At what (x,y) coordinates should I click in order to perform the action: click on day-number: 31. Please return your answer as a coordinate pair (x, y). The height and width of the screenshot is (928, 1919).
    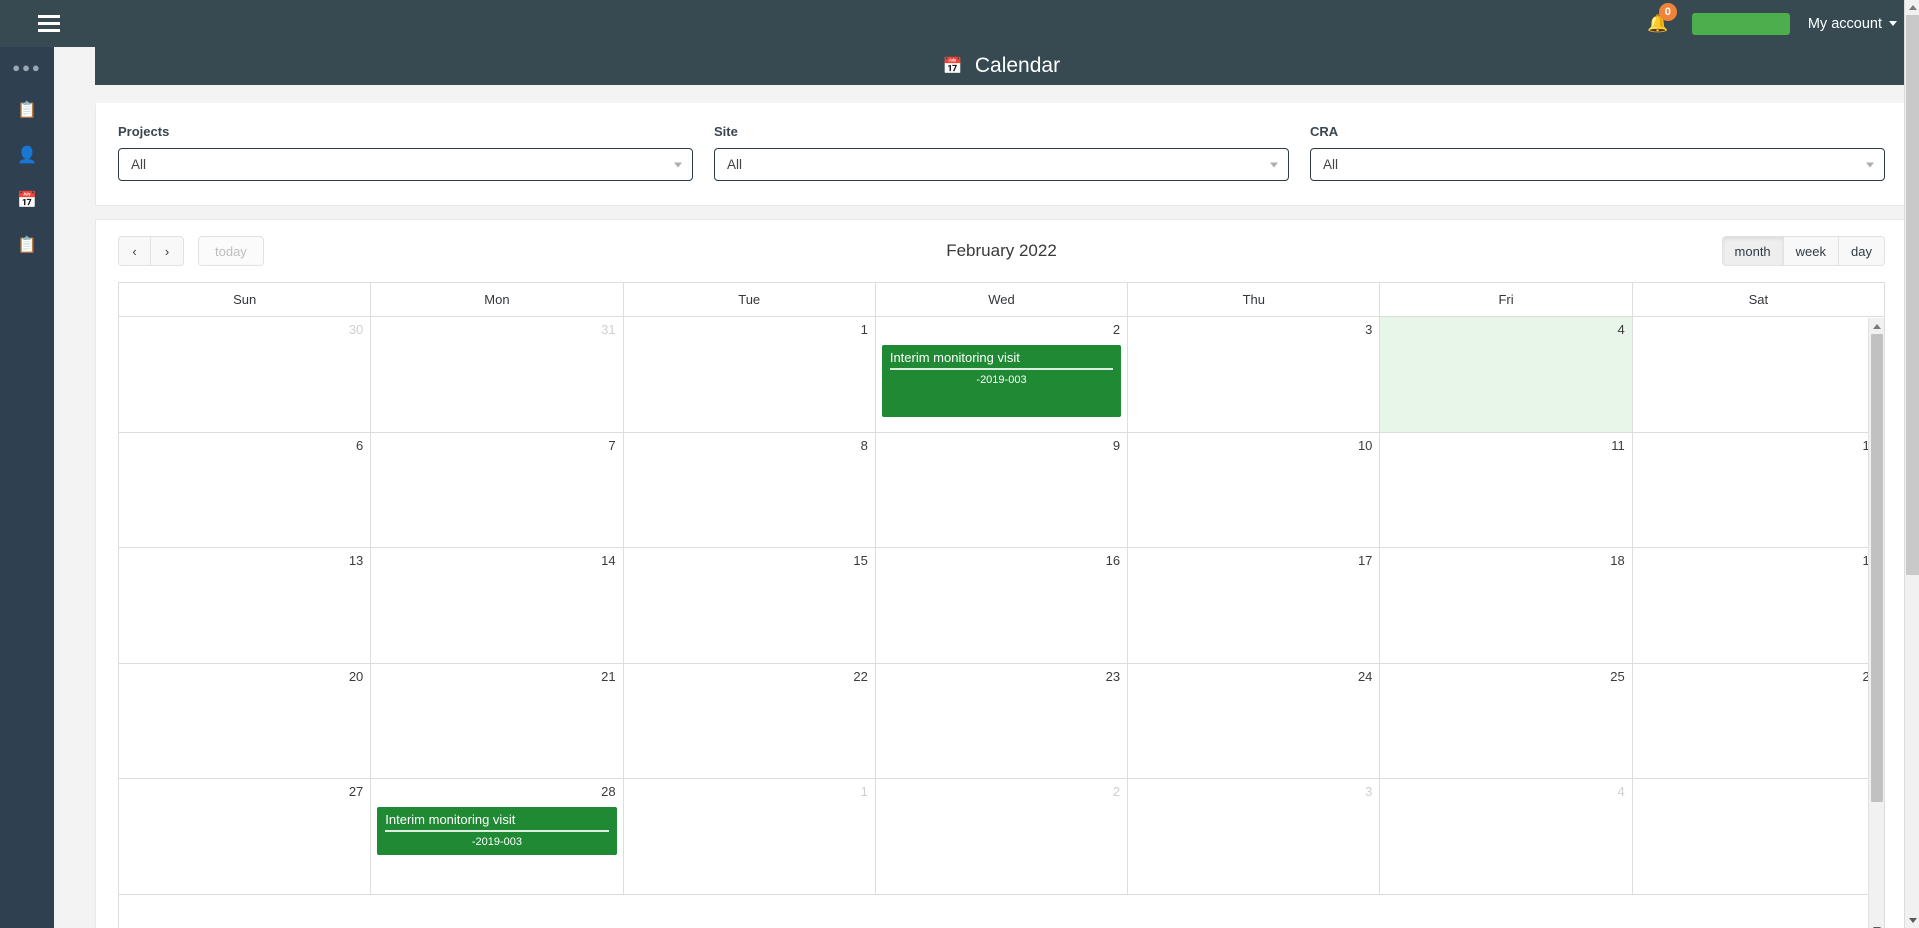
    Looking at the image, I should click on (608, 329).